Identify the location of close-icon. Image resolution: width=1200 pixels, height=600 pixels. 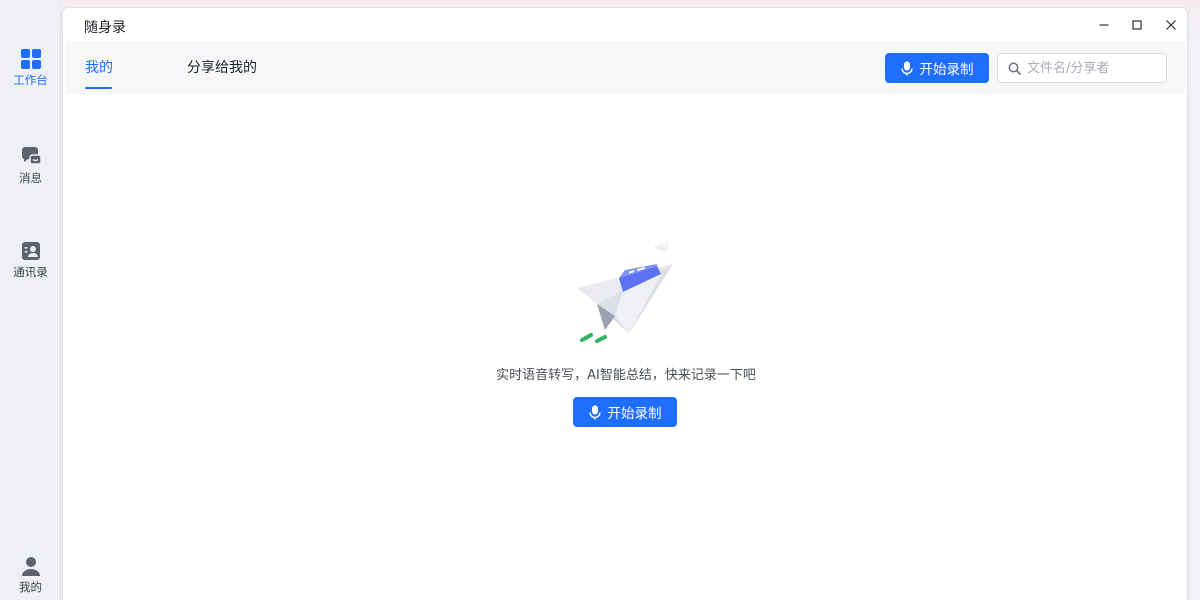
(1171, 25).